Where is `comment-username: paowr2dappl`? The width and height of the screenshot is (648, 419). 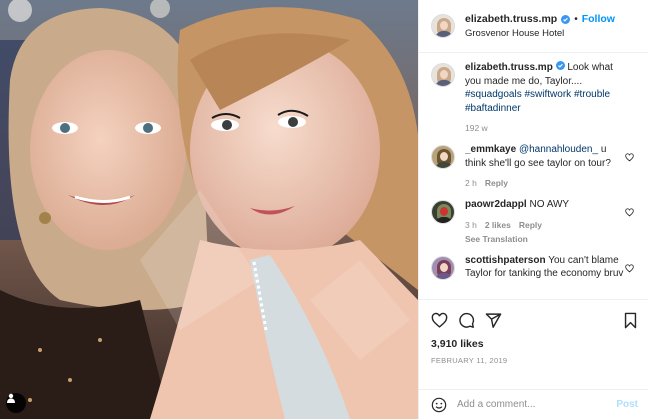
comment-username: paowr2dappl is located at coordinates (496, 204).